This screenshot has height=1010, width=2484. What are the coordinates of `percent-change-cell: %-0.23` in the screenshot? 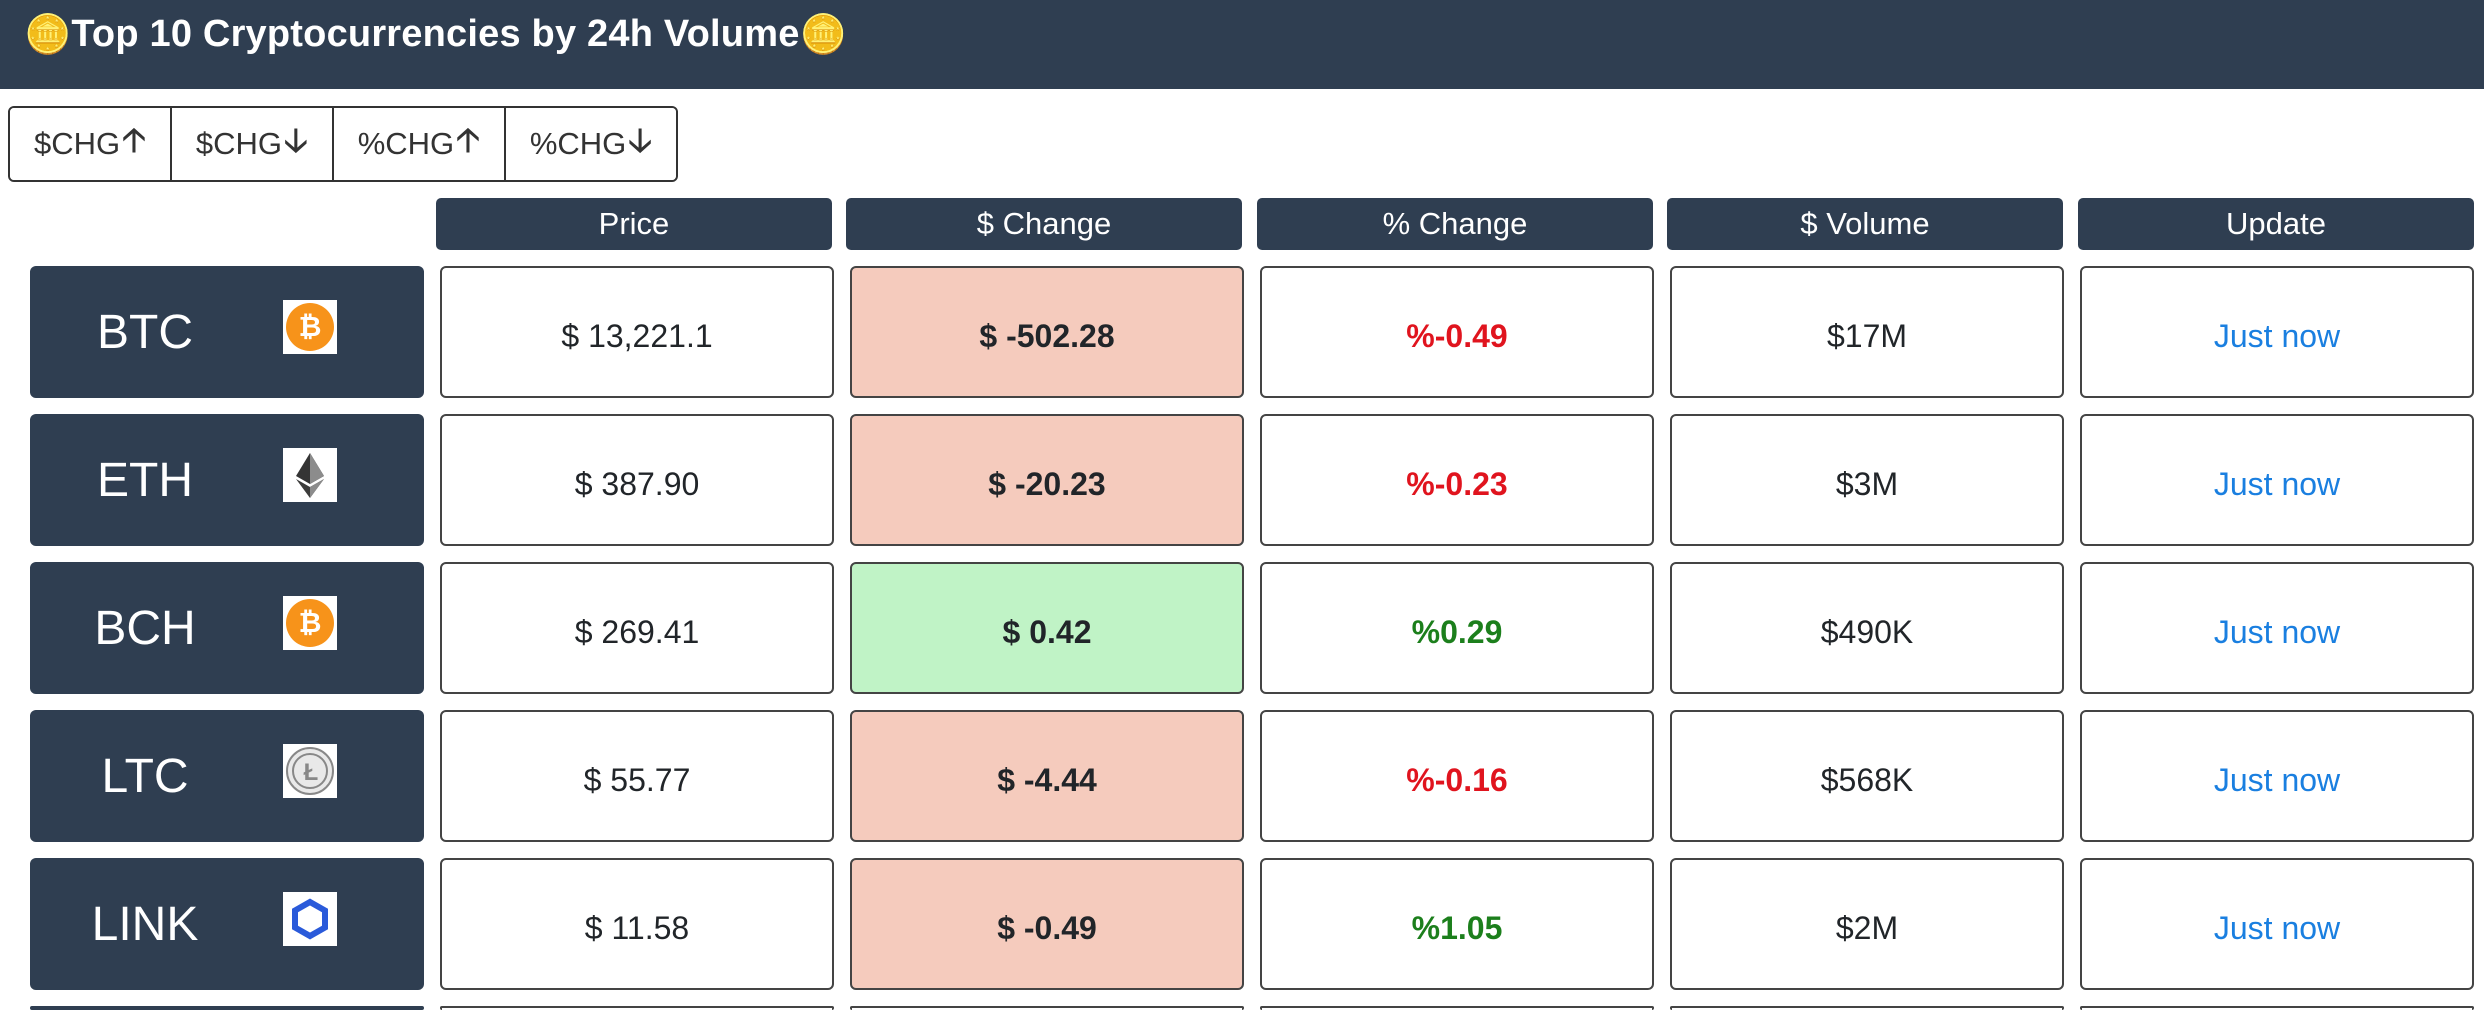 It's located at (1457, 480).